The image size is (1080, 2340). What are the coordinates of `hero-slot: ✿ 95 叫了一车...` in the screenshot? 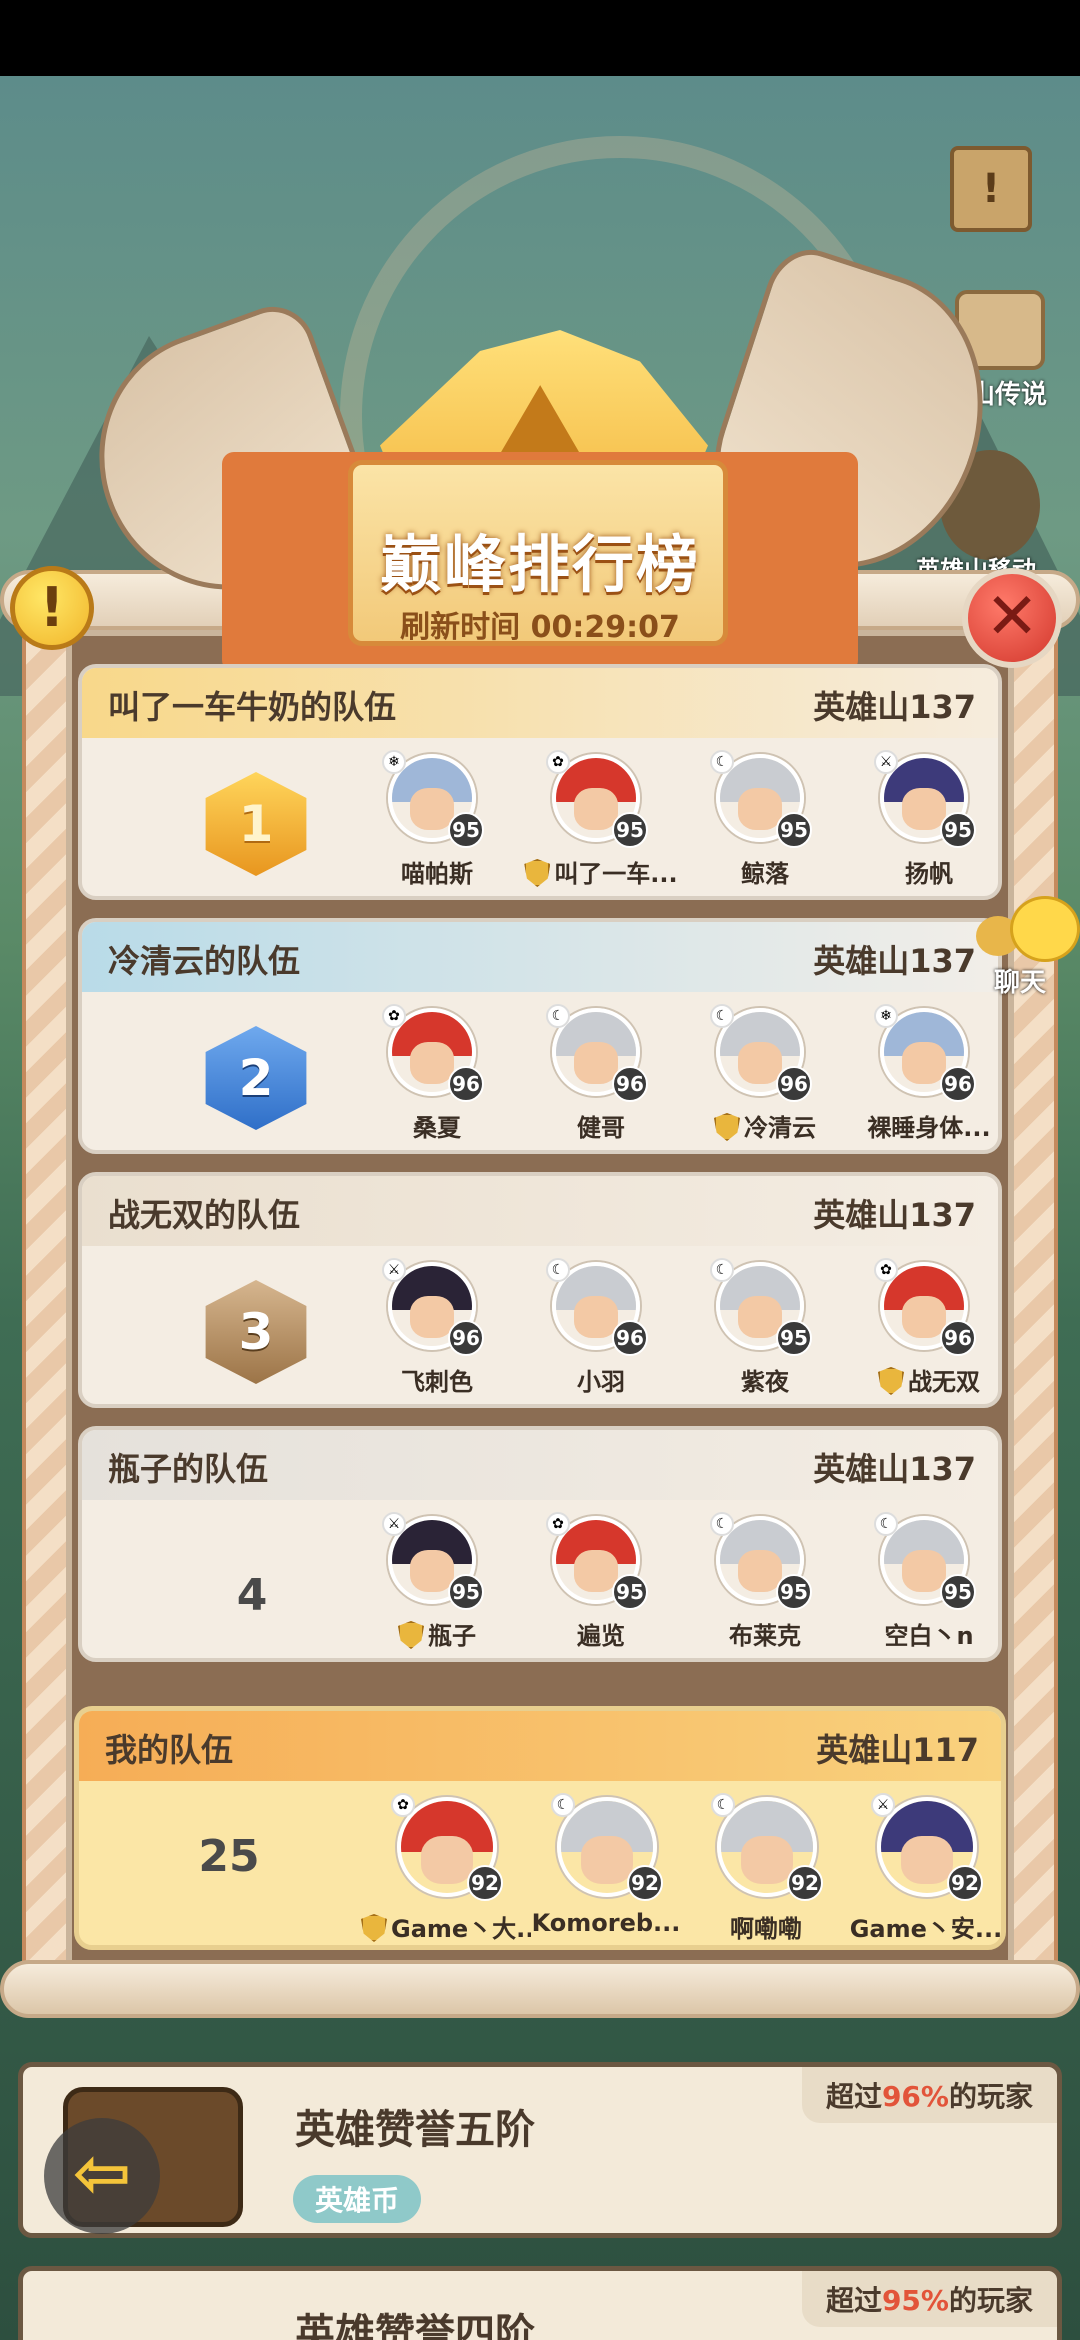 It's located at (605, 822).